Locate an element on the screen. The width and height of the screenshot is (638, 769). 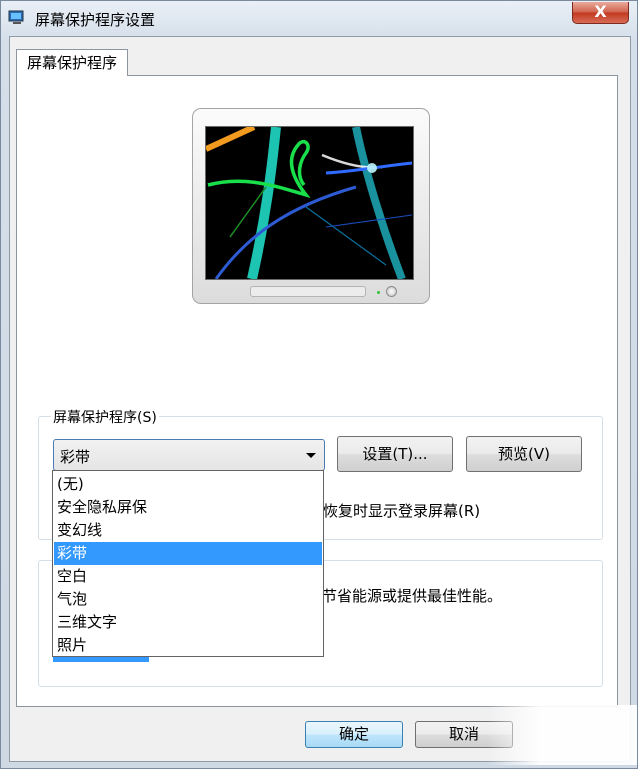
screensaver-select: 彩带 is located at coordinates (189, 455).